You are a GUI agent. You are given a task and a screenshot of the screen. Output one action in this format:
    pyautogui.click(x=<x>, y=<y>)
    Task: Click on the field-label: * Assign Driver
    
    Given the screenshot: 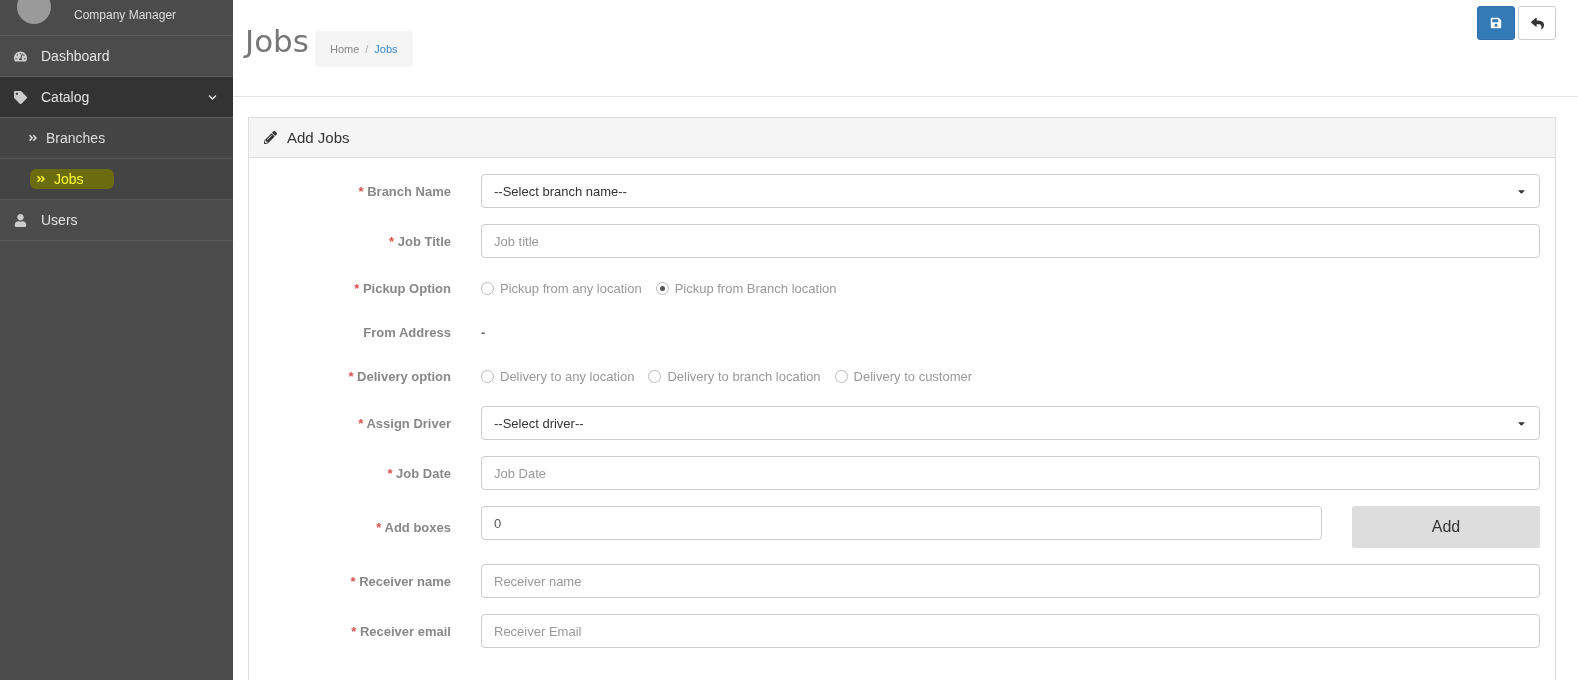 What is the action you would take?
    pyautogui.click(x=404, y=423)
    